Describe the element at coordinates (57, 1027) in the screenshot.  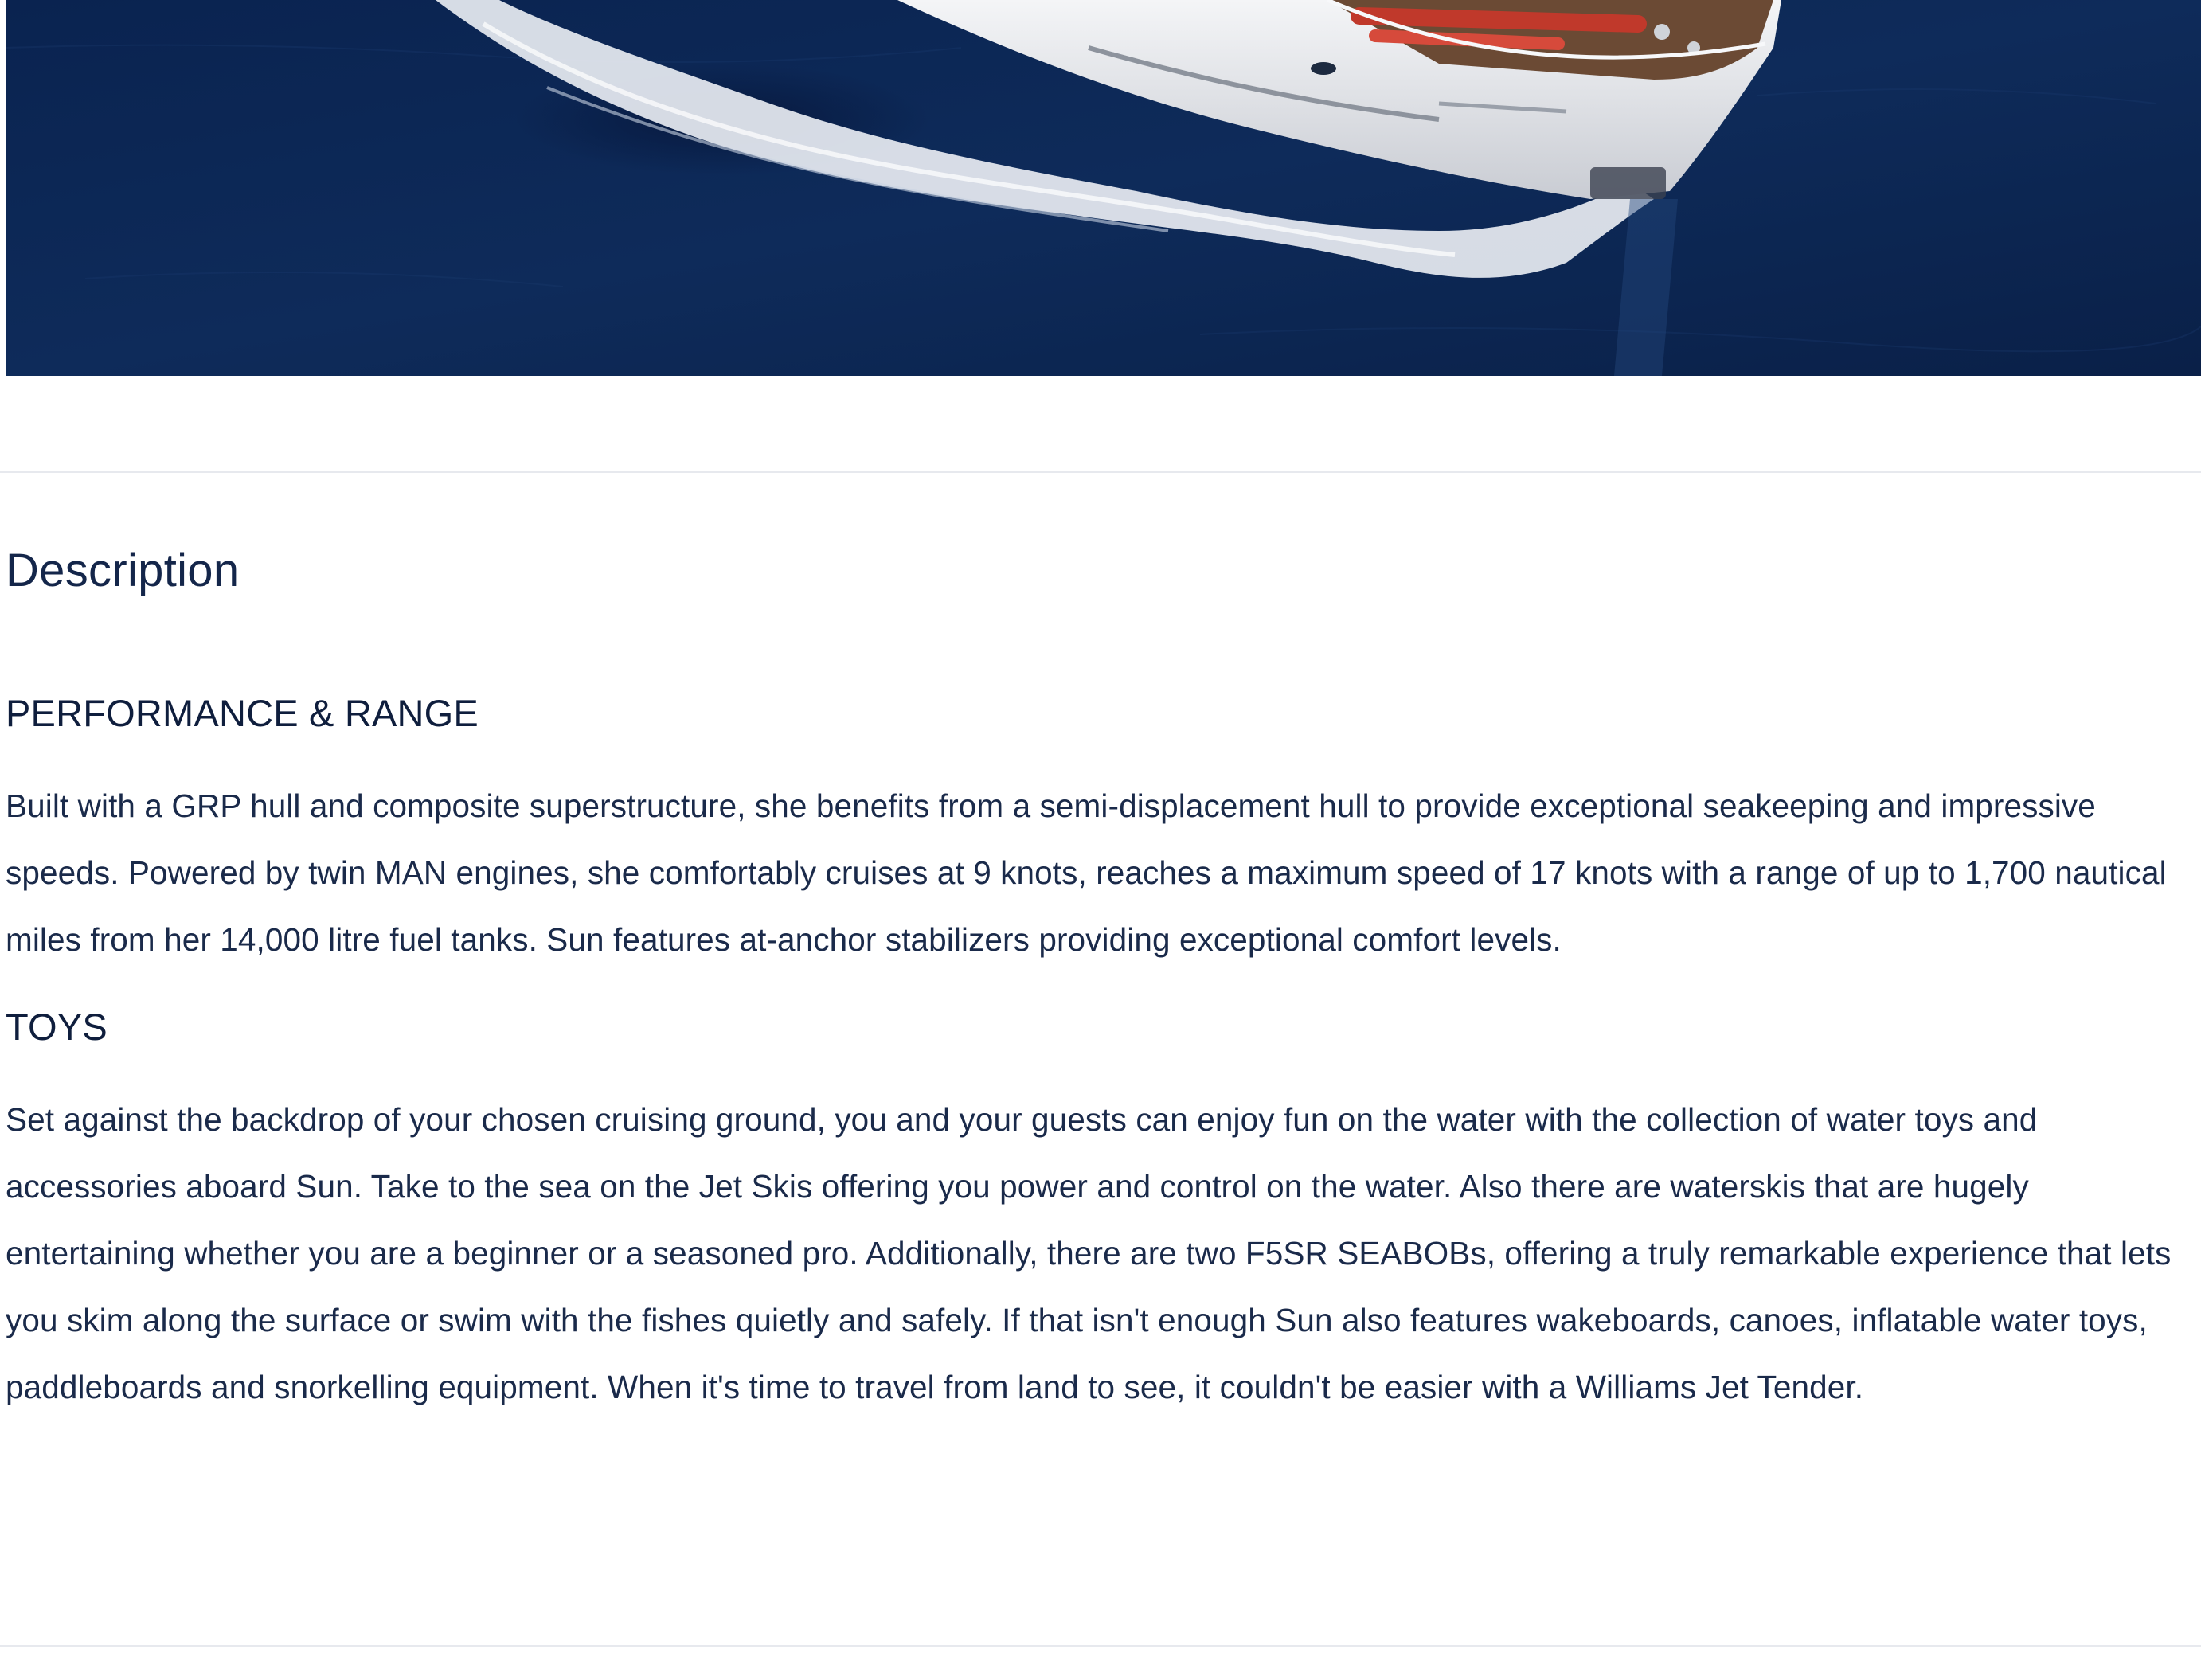
I see `toys-heading: TOYS` at that location.